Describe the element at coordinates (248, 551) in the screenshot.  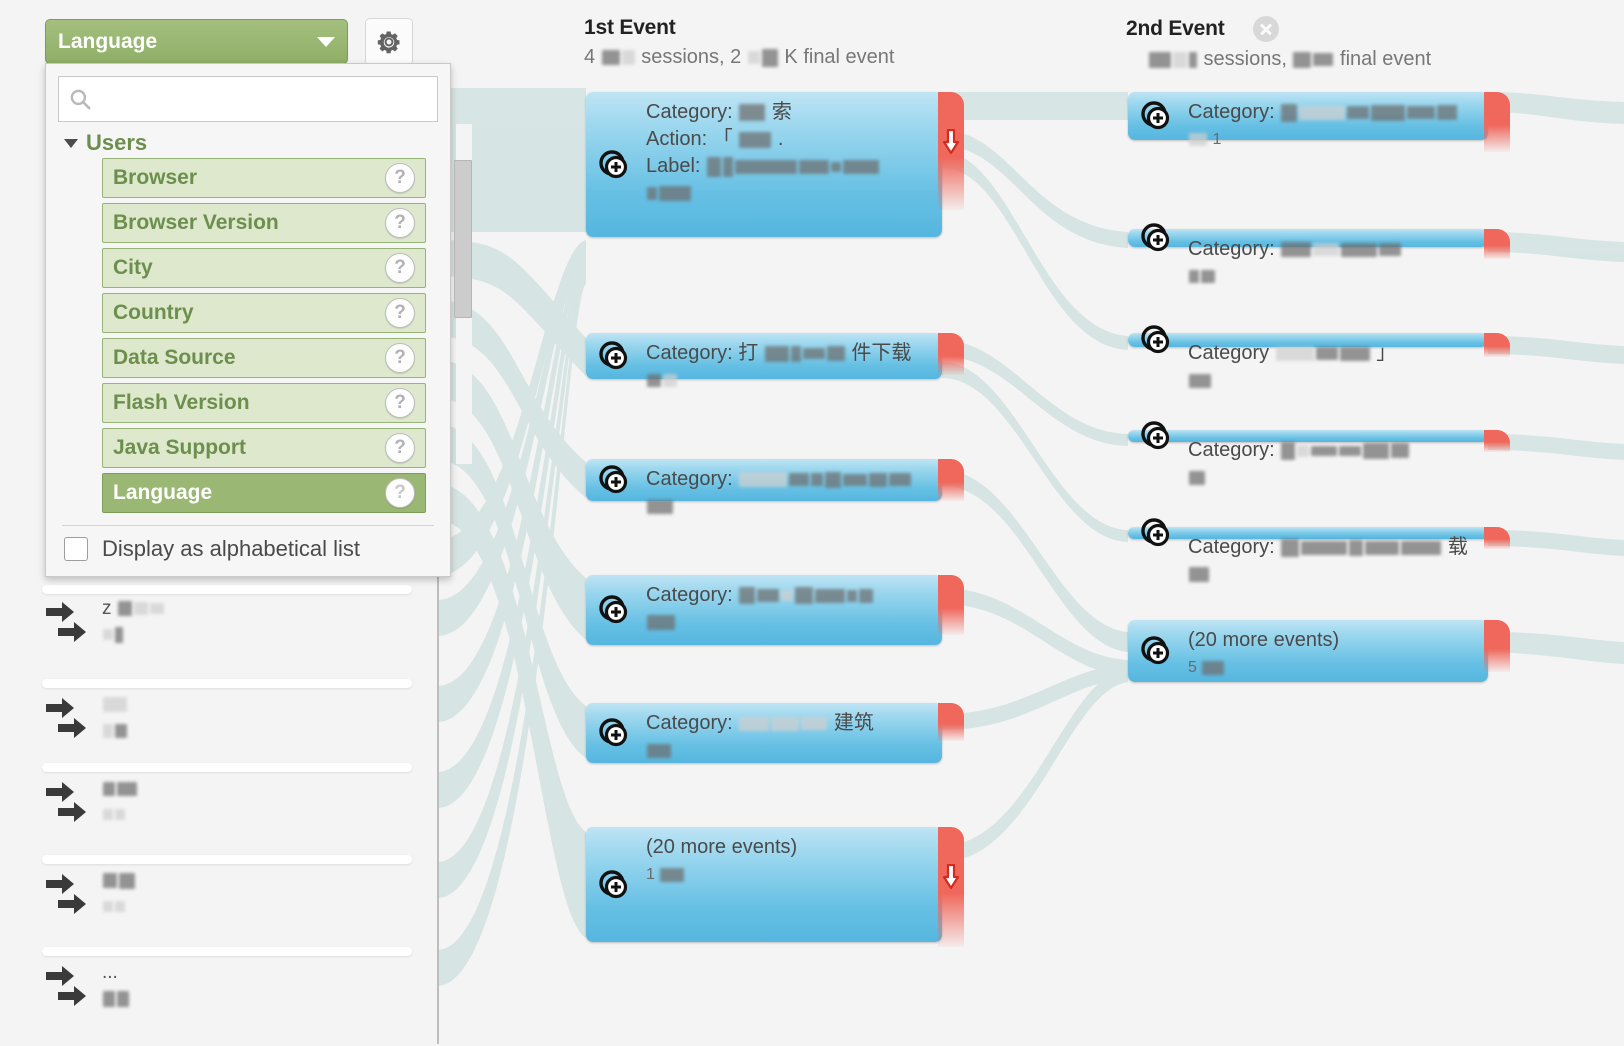
I see `alphabetical-list-row: Display as alphabetical list` at that location.